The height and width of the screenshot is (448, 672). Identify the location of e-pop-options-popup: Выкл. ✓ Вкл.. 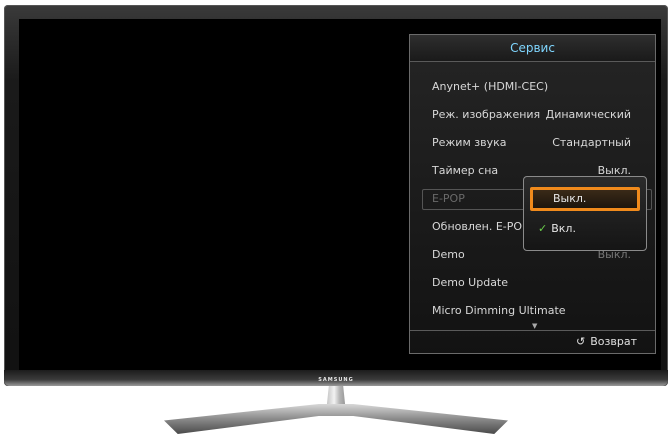
(585, 213).